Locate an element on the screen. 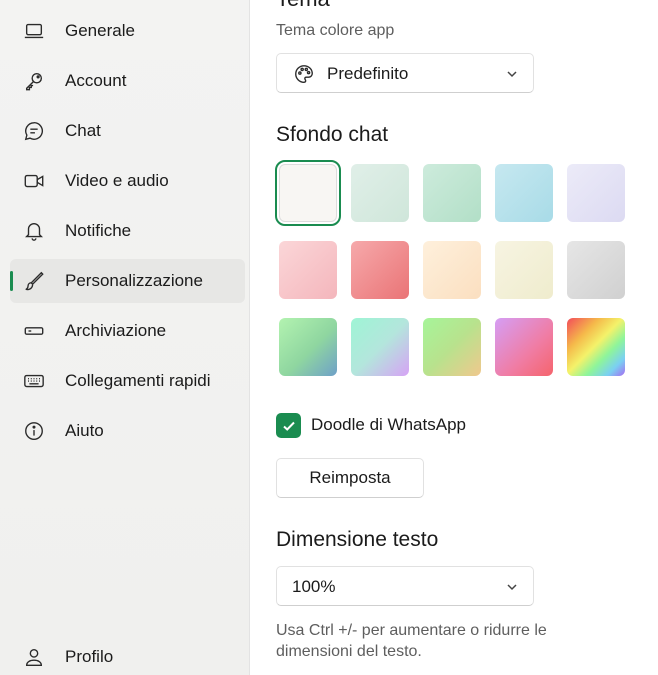 The height and width of the screenshot is (675, 658). bell-icon is located at coordinates (34, 231).